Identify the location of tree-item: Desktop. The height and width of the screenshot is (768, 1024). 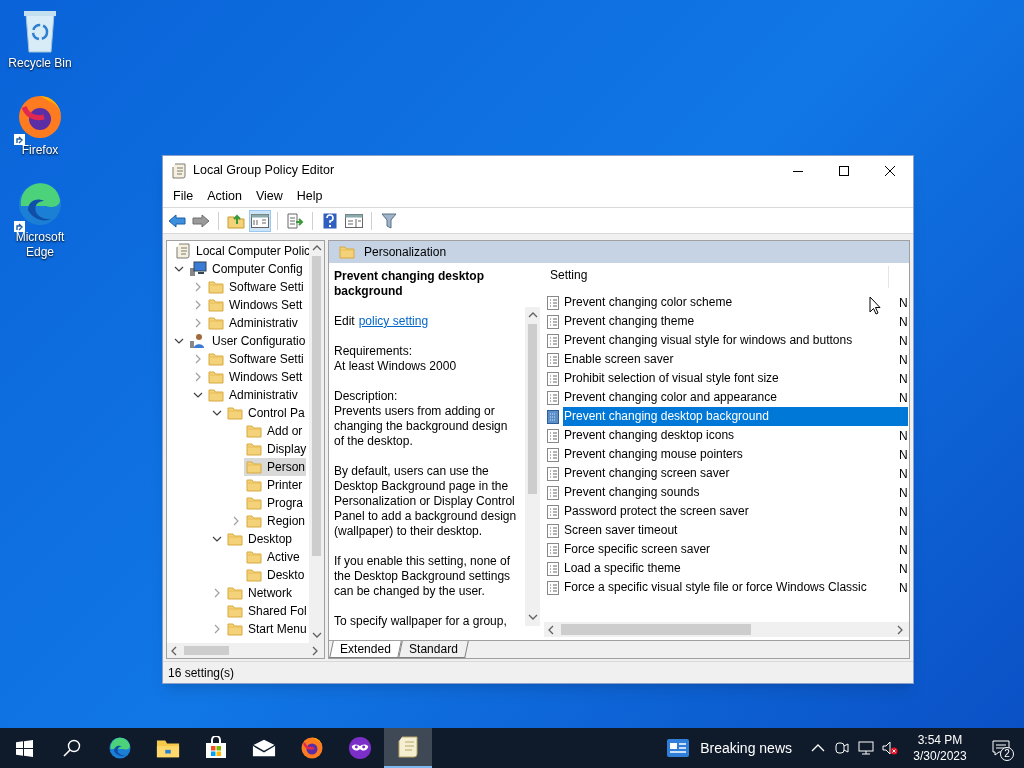
(259, 539).